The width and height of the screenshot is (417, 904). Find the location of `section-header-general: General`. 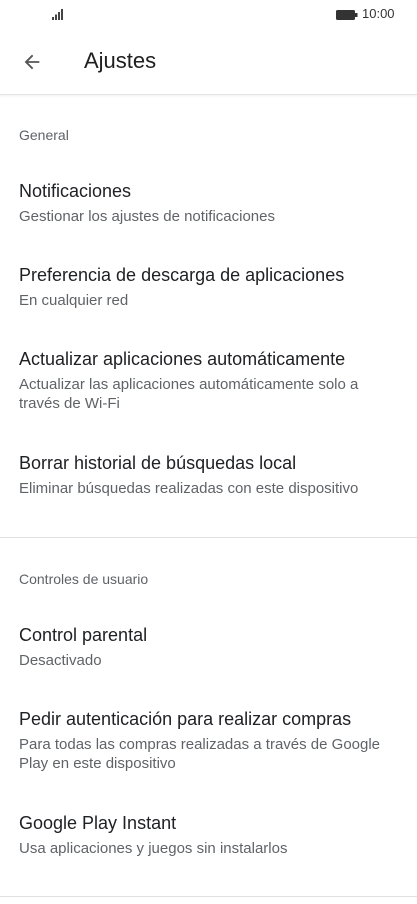

section-header-general: General is located at coordinates (44, 135).